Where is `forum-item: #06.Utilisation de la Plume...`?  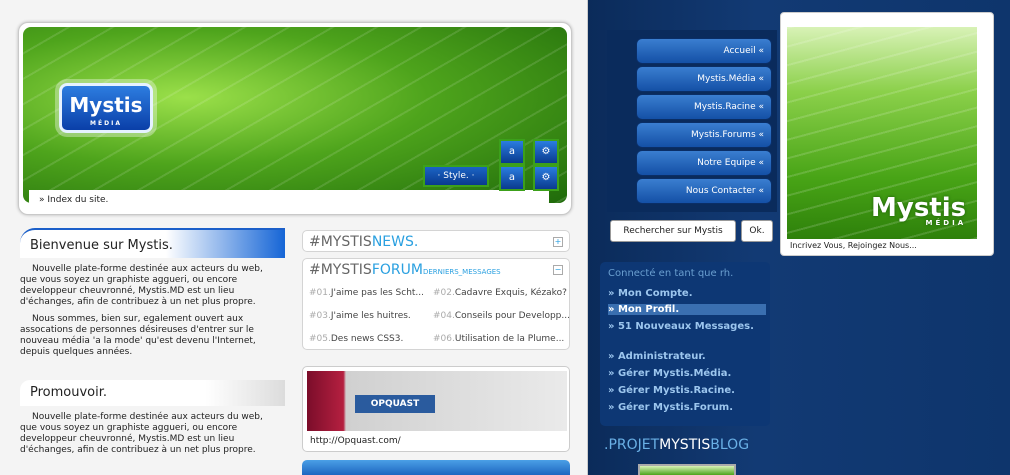
forum-item: #06.Utilisation de la Plume... is located at coordinates (498, 339).